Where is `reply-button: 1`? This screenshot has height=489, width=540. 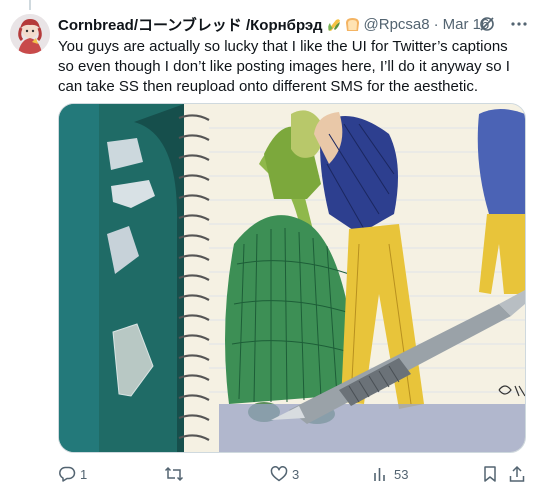 reply-button: 1 is located at coordinates (72, 474).